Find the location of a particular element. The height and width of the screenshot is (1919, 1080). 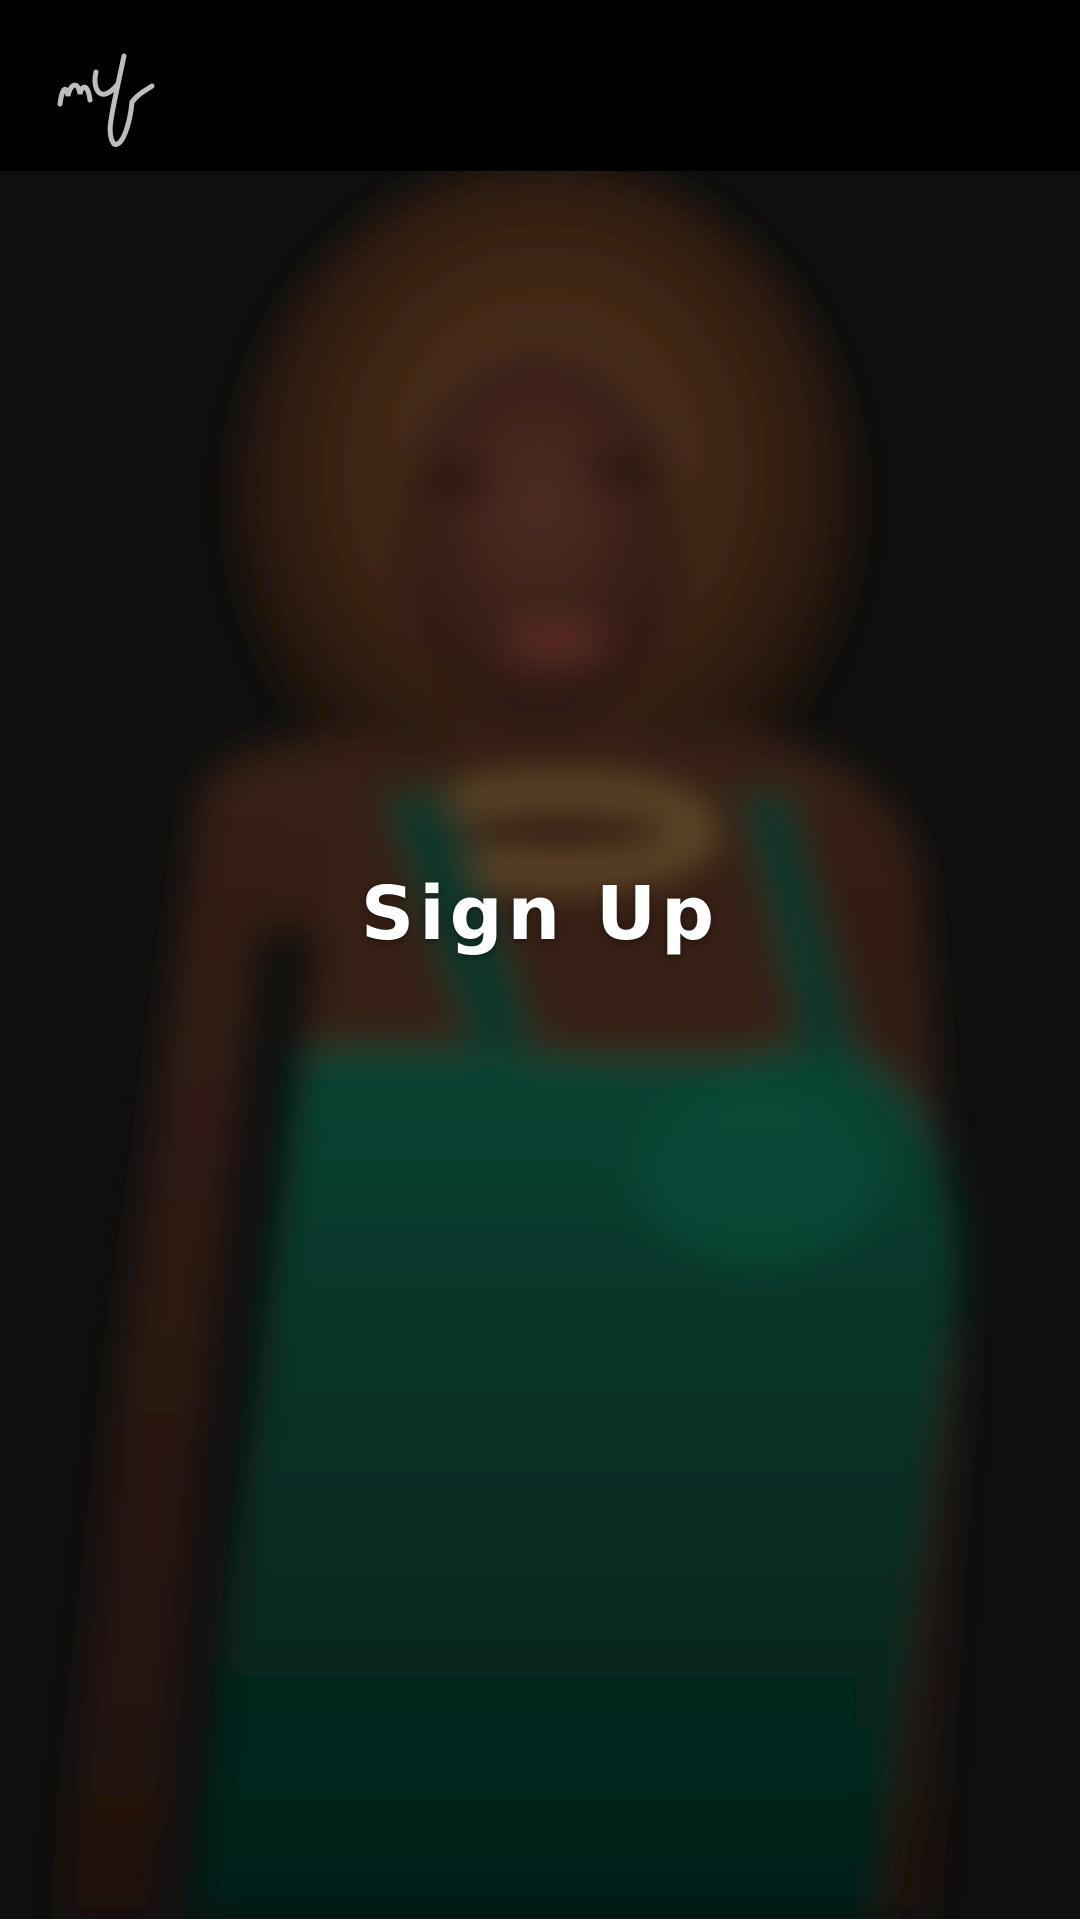

top-bar is located at coordinates (540, 85).